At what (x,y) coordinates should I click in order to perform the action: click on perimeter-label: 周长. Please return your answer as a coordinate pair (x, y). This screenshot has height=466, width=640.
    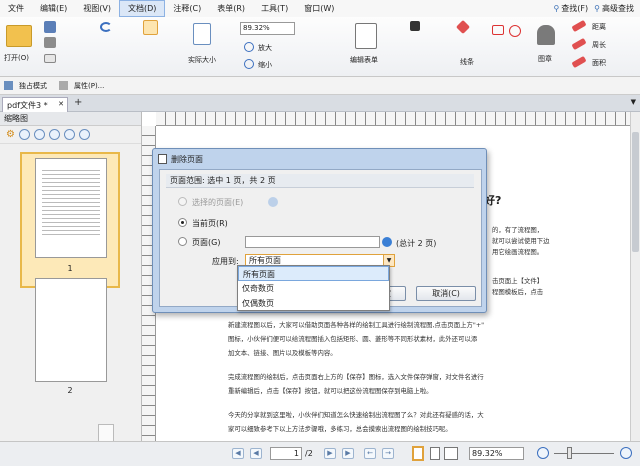
    Looking at the image, I should click on (599, 45).